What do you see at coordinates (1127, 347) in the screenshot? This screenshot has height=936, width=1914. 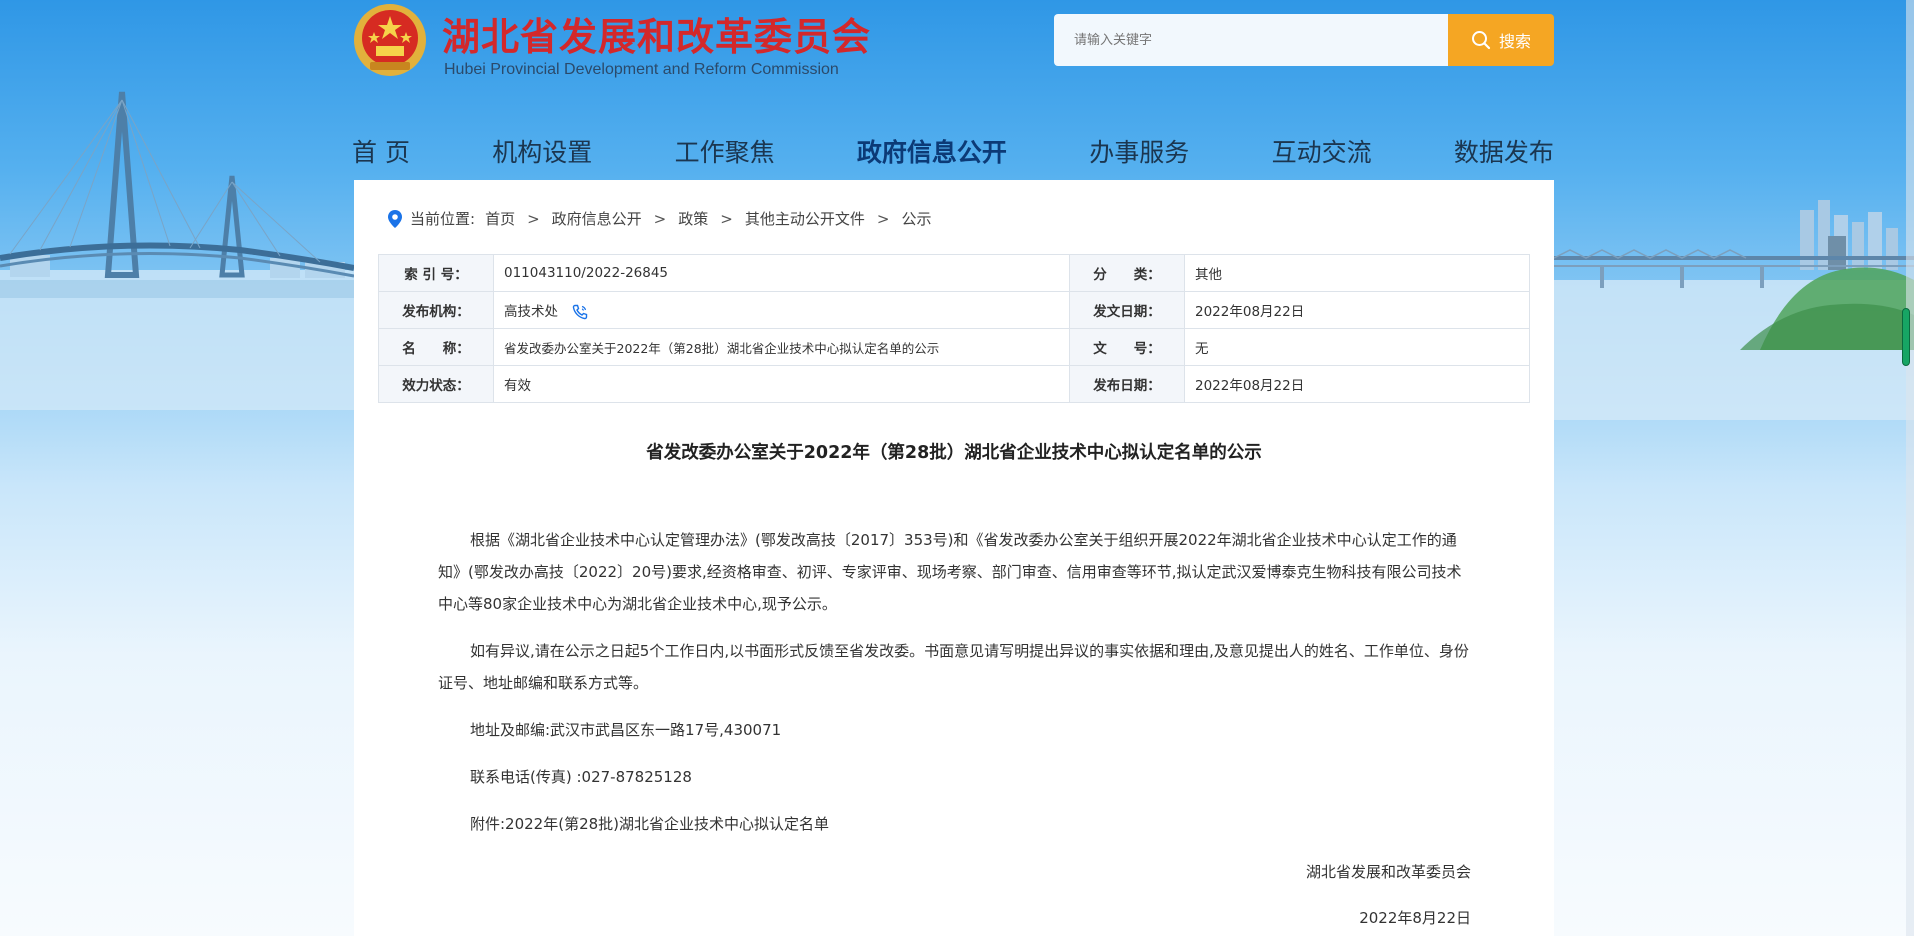 I see `doc-no-label: 文 号：` at bounding box center [1127, 347].